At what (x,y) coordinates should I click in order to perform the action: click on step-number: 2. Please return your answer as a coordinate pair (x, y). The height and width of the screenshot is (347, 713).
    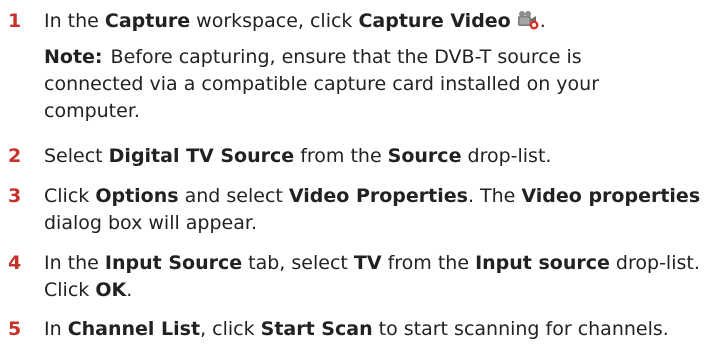
    Looking at the image, I should click on (15, 156).